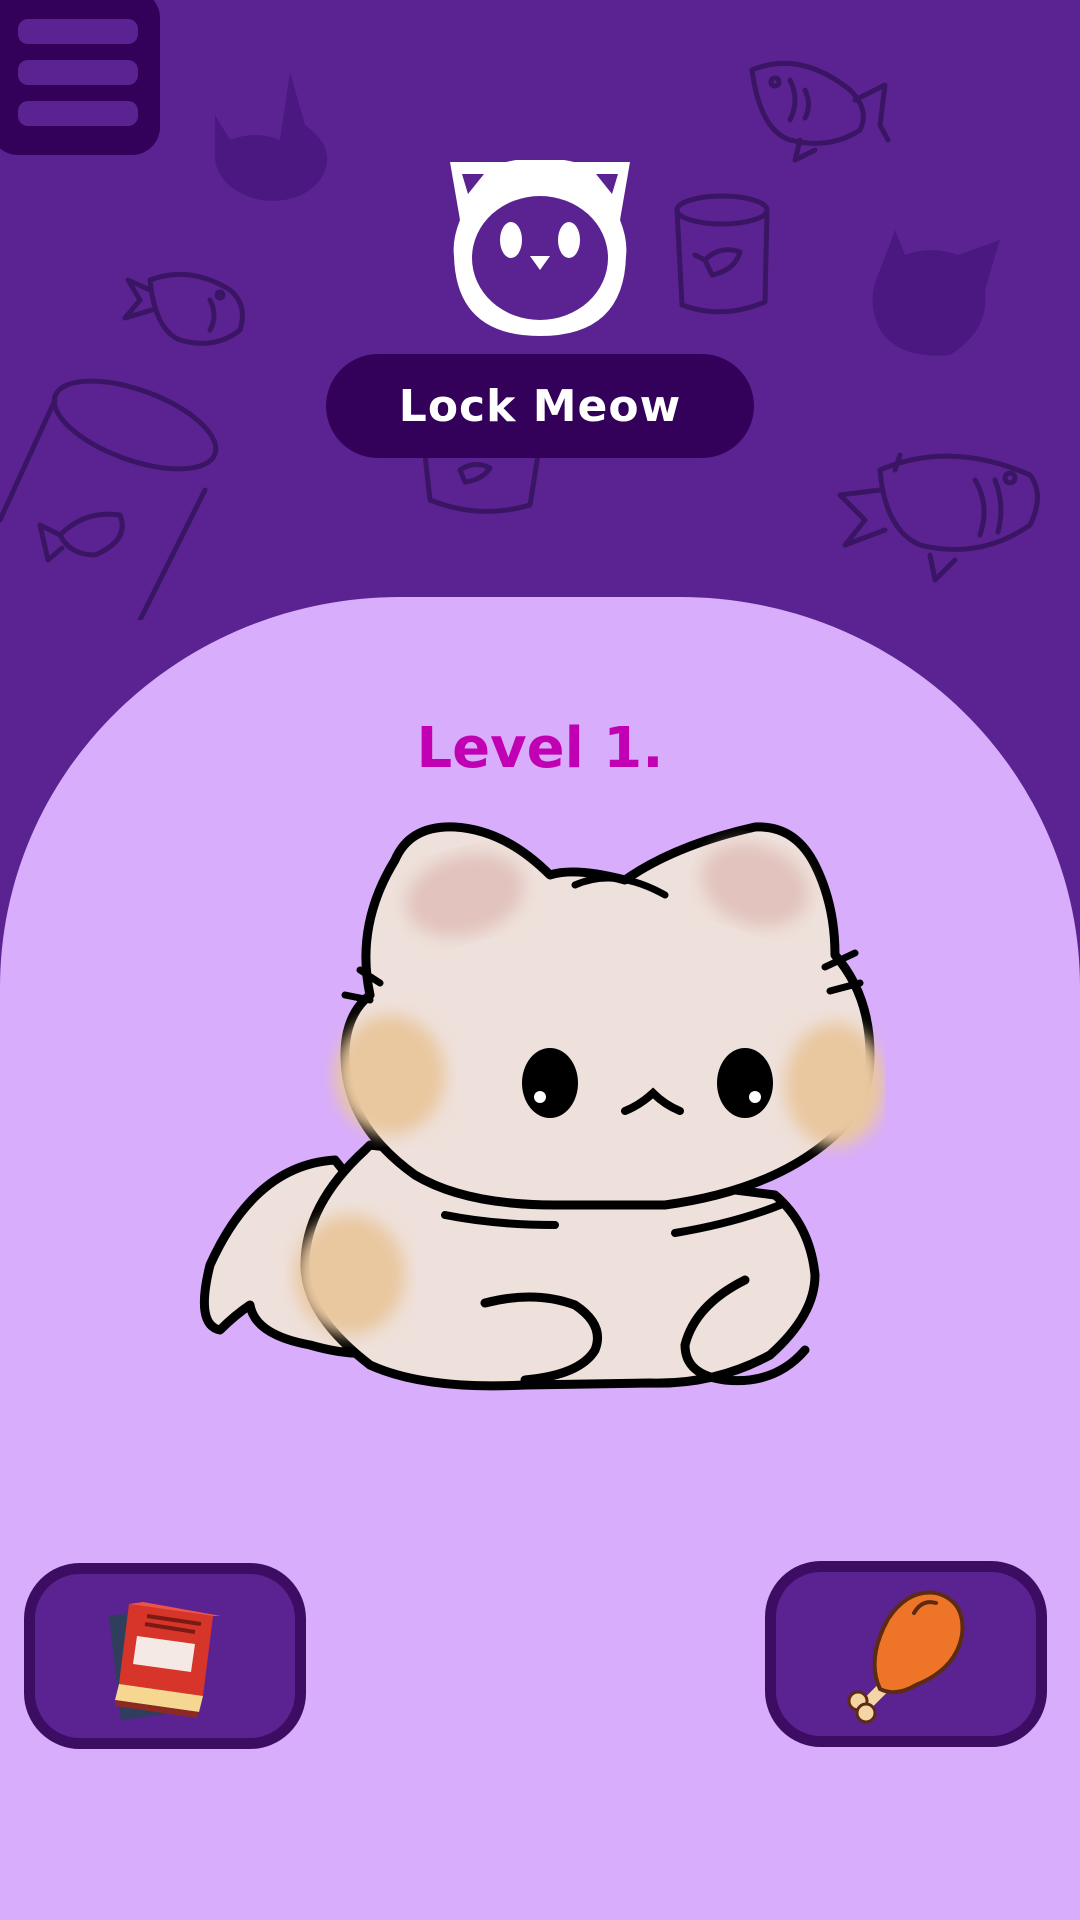 The width and height of the screenshot is (1080, 1920). I want to click on menu-button, so click(80, 77).